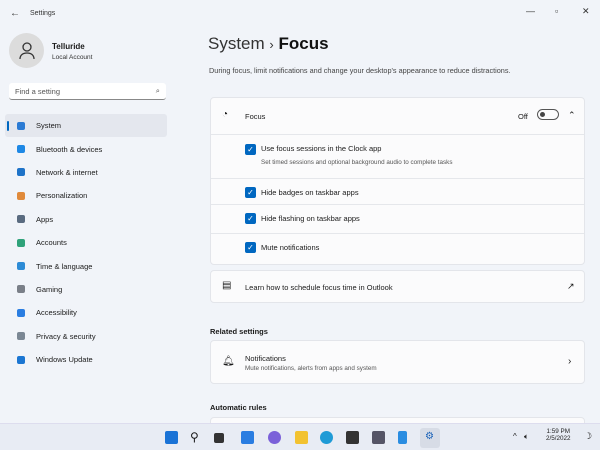 The width and height of the screenshot is (600, 450). I want to click on sidebar-item-label: Accessibility, so click(56, 313).